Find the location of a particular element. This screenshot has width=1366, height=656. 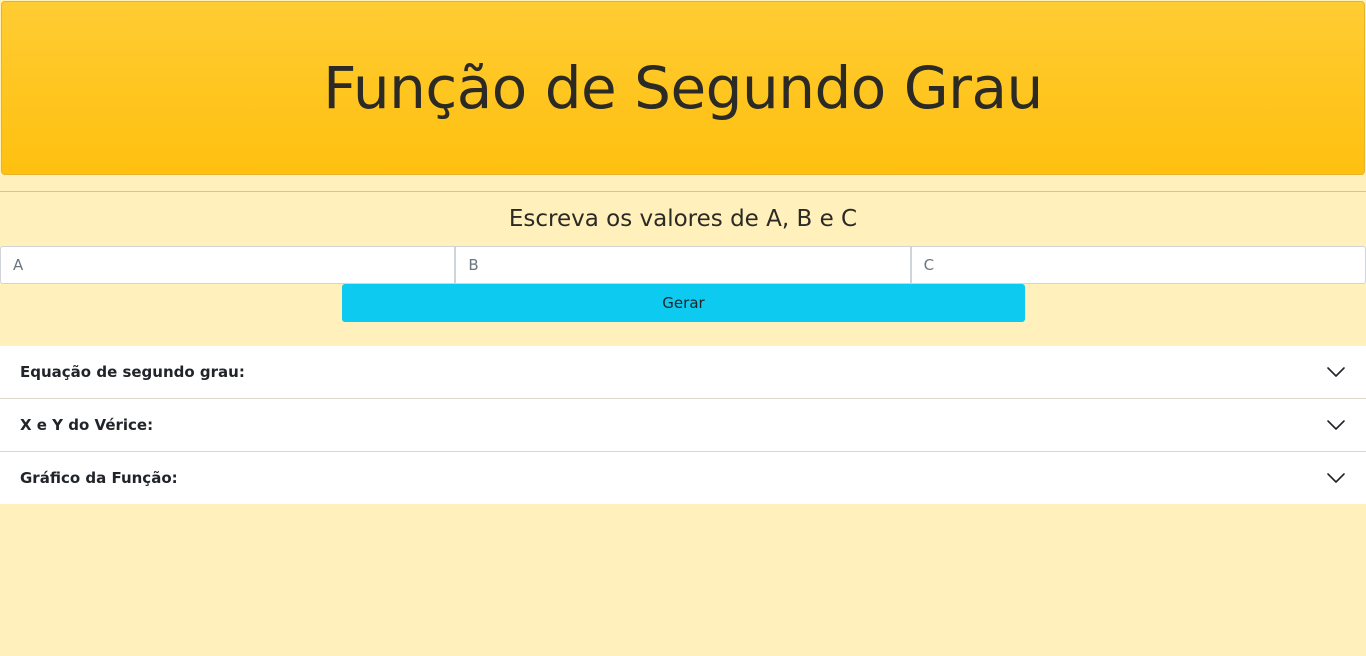

input-a is located at coordinates (228, 265).